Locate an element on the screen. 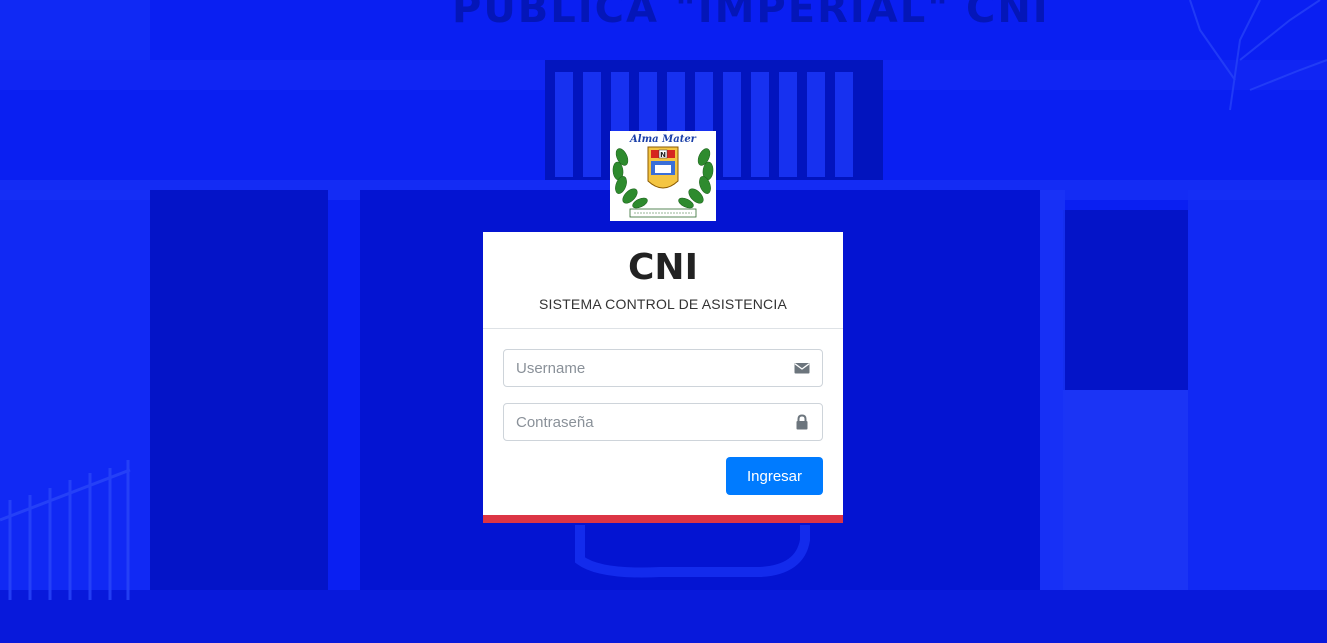 The height and width of the screenshot is (643, 1327). background-sign-text: PUBLICA "IMPERIAL" CNI is located at coordinates (751, 16).